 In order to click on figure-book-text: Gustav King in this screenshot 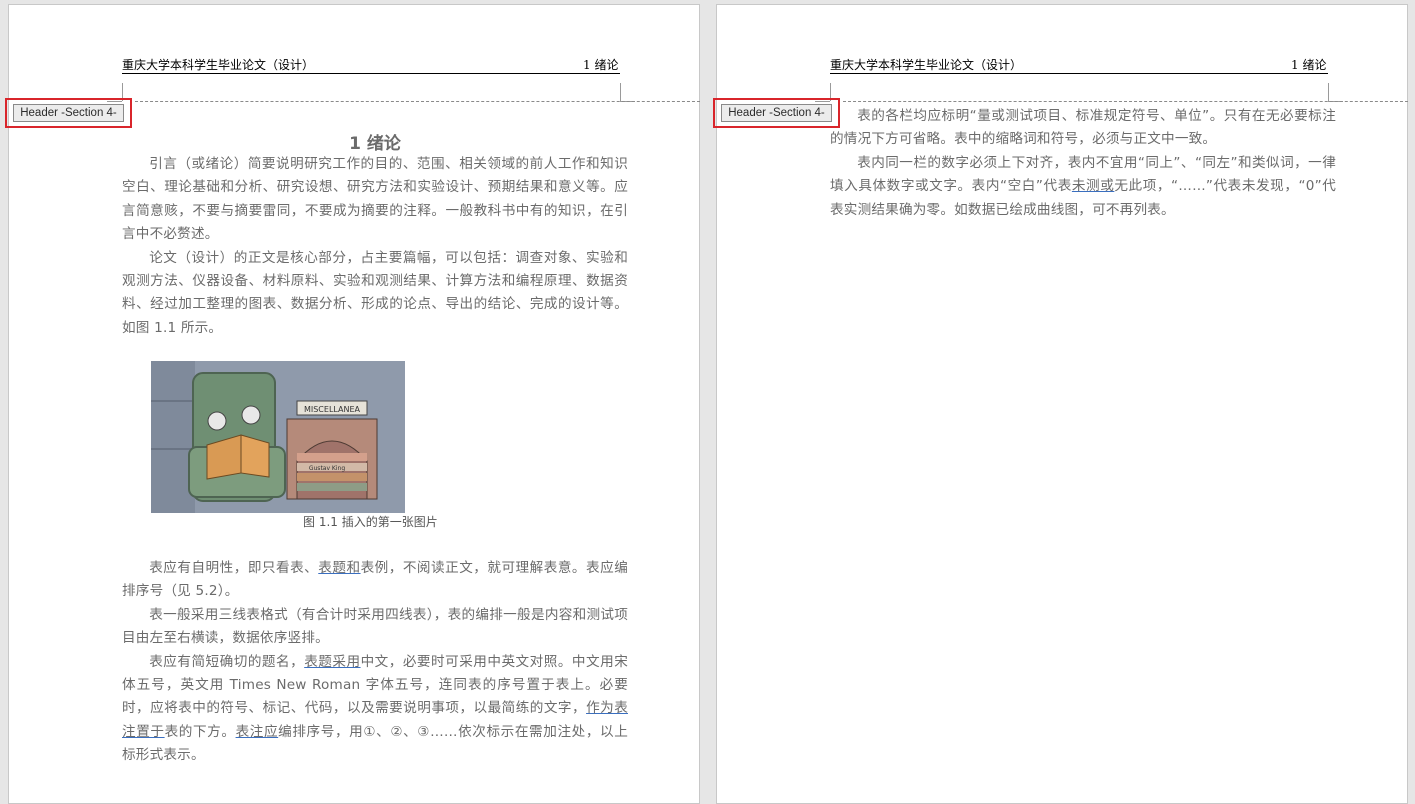, I will do `click(327, 468)`.